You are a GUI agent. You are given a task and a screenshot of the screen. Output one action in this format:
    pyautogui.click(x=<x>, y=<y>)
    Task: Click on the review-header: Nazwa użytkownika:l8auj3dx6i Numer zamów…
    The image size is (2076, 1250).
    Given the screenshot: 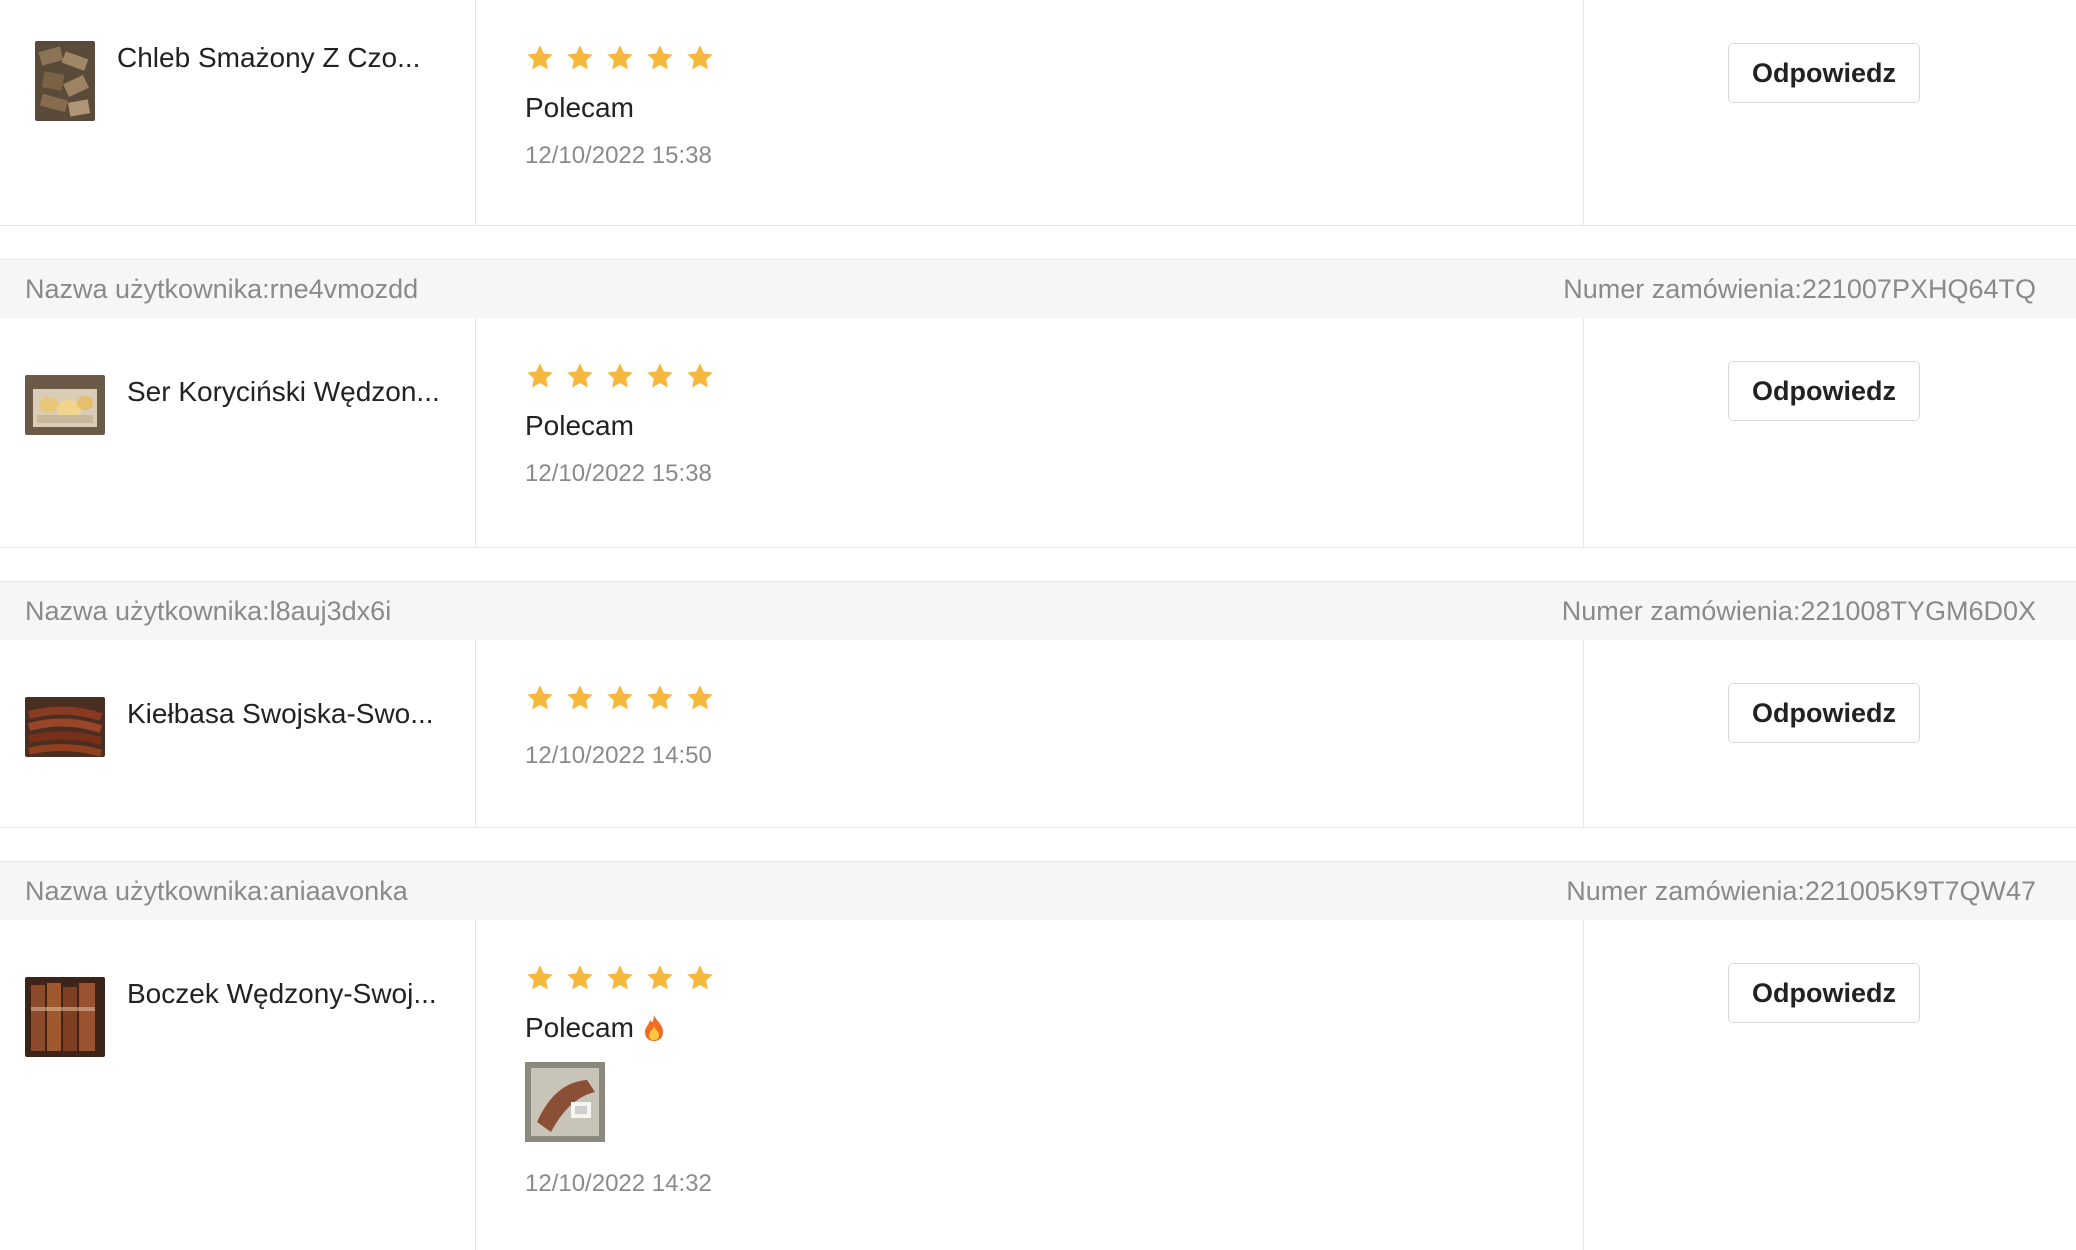 What is the action you would take?
    pyautogui.click(x=1038, y=611)
    